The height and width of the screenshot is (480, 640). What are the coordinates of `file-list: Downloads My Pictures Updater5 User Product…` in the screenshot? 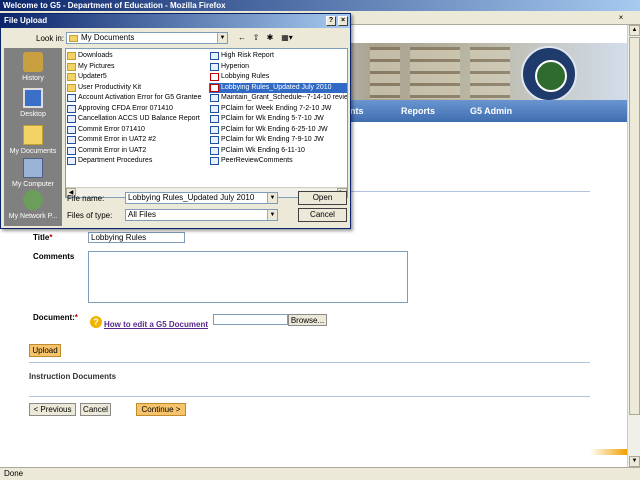 It's located at (206, 123).